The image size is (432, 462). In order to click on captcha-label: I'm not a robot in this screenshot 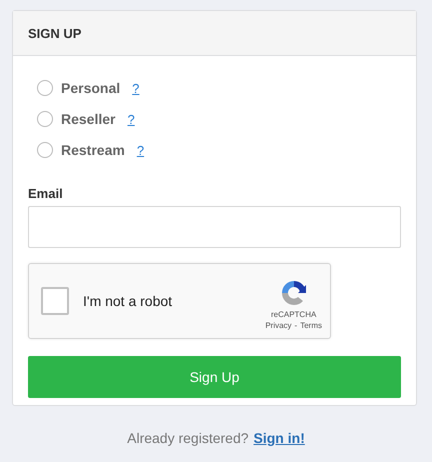, I will do `click(128, 301)`.